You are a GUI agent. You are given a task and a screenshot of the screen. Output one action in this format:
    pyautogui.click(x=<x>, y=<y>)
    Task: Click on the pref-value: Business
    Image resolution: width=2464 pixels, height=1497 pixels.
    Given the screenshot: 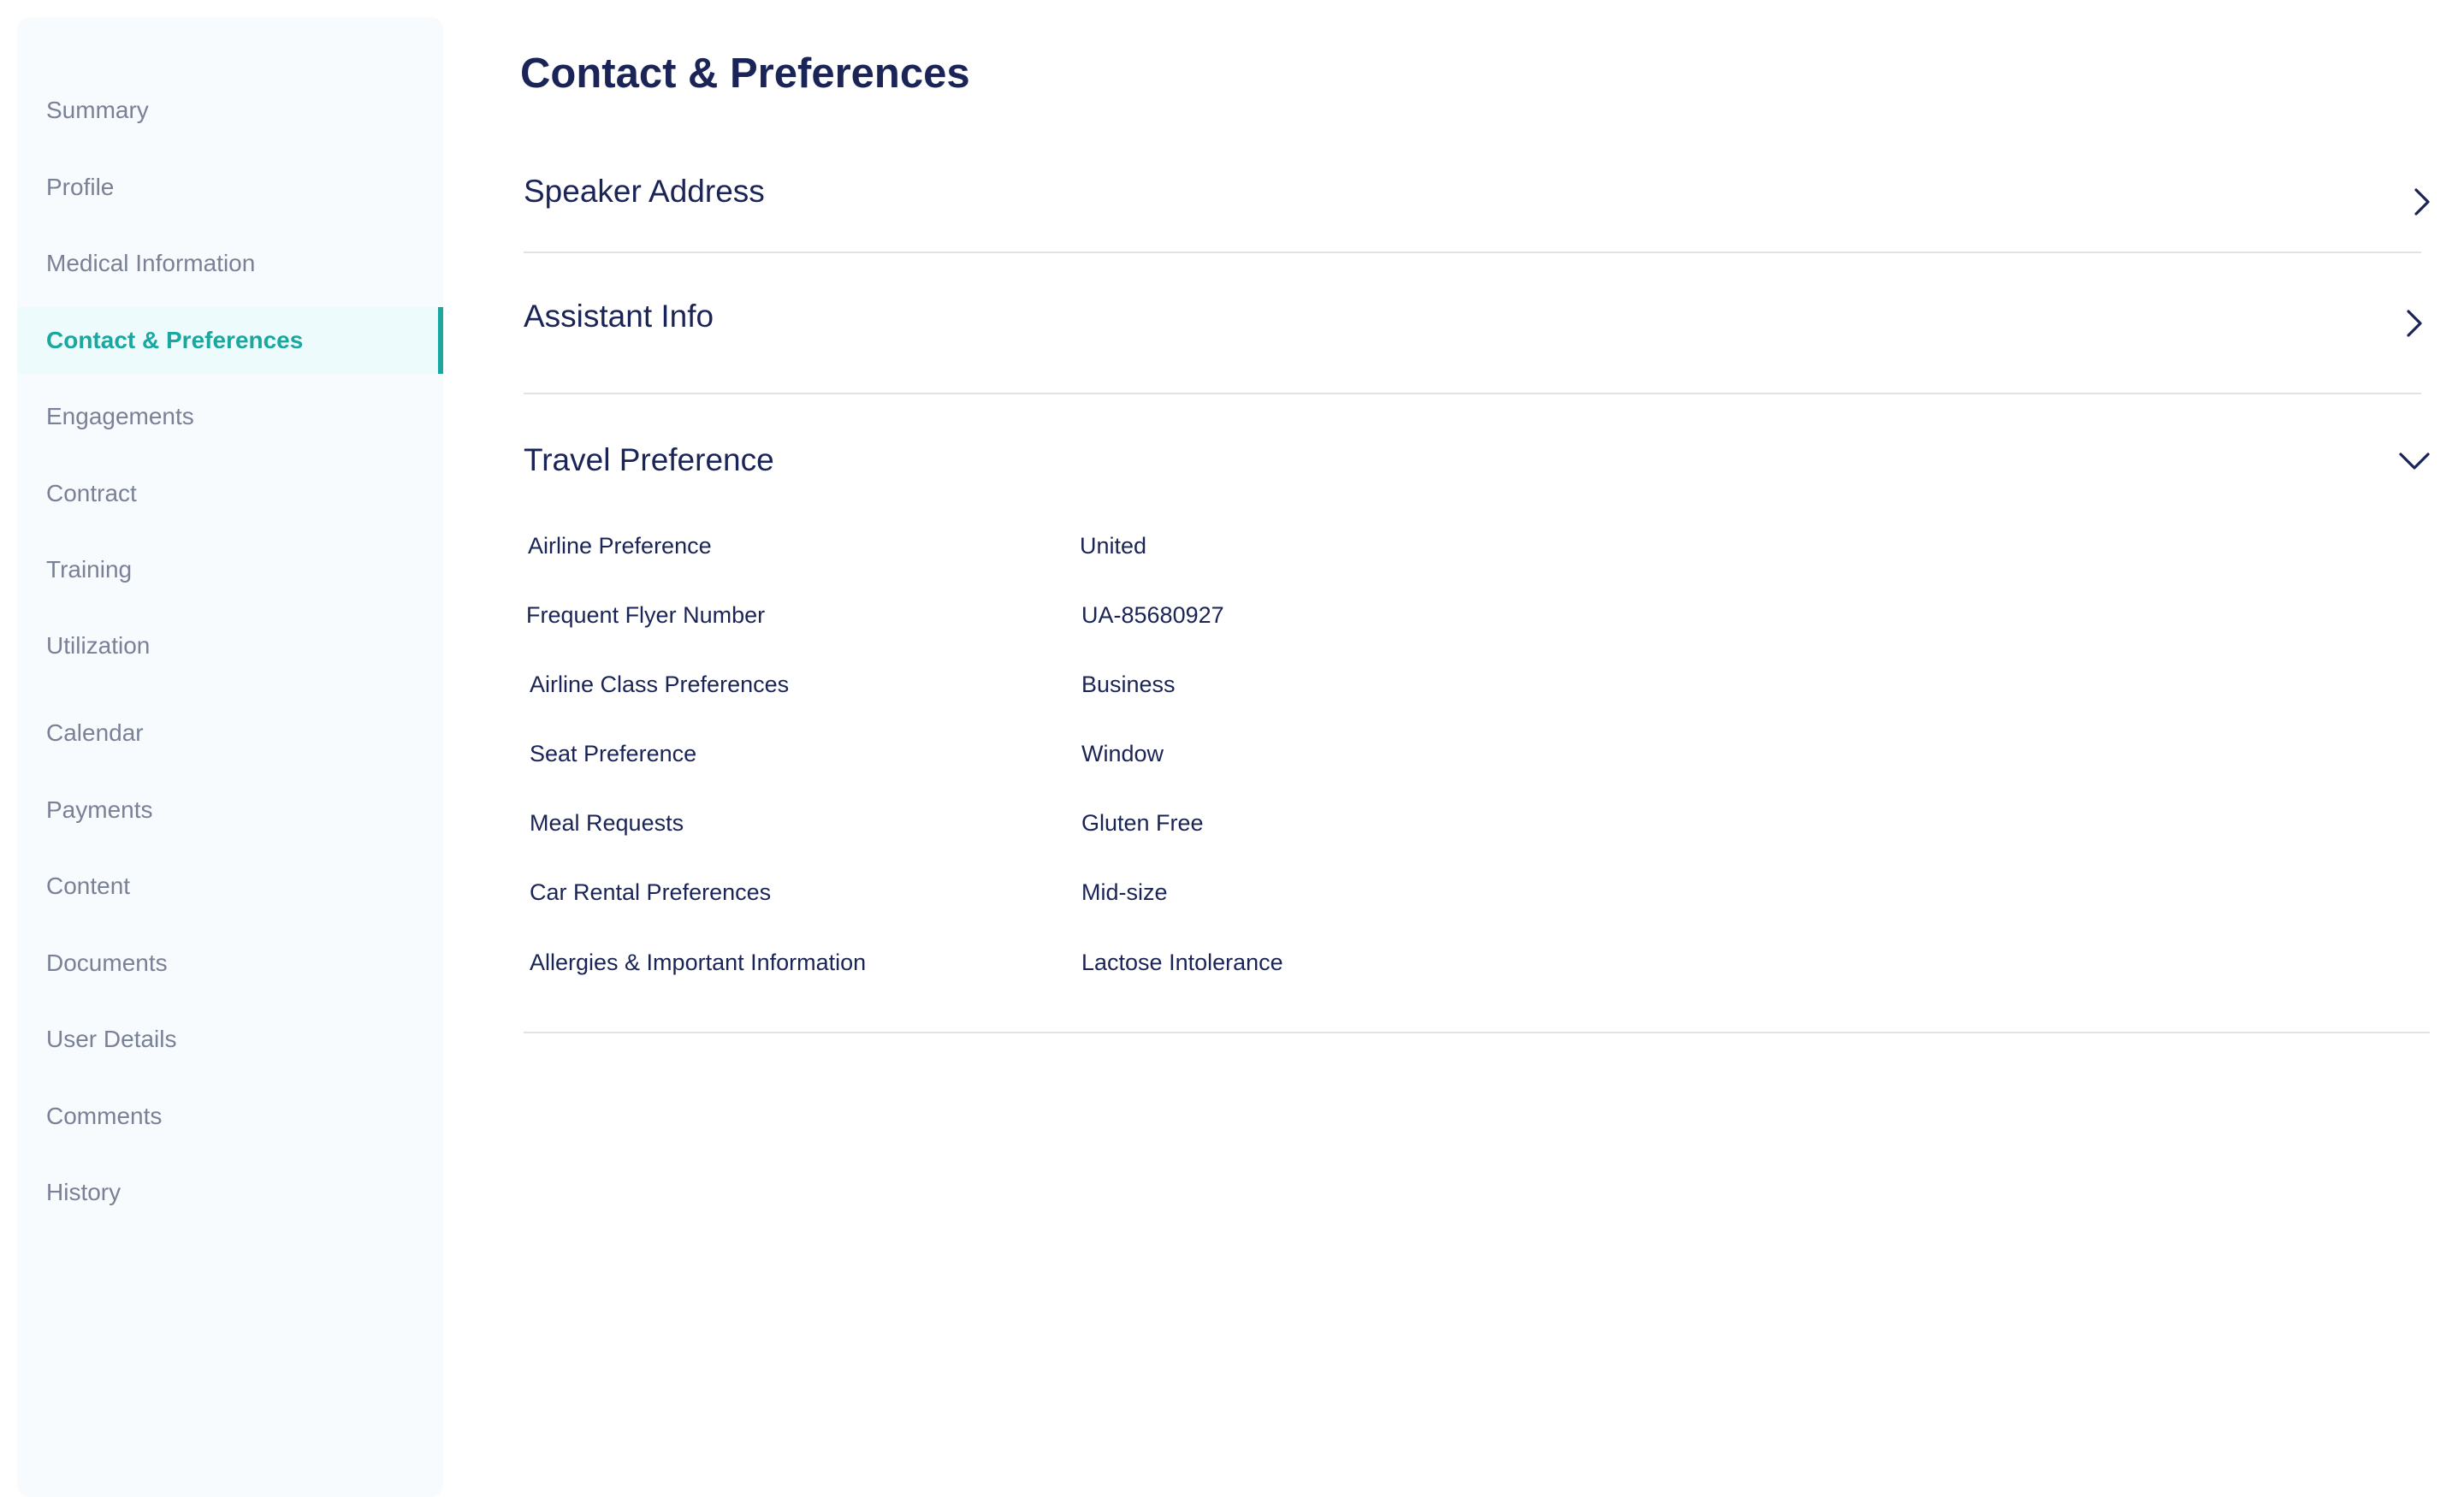 What is the action you would take?
    pyautogui.click(x=1128, y=684)
    